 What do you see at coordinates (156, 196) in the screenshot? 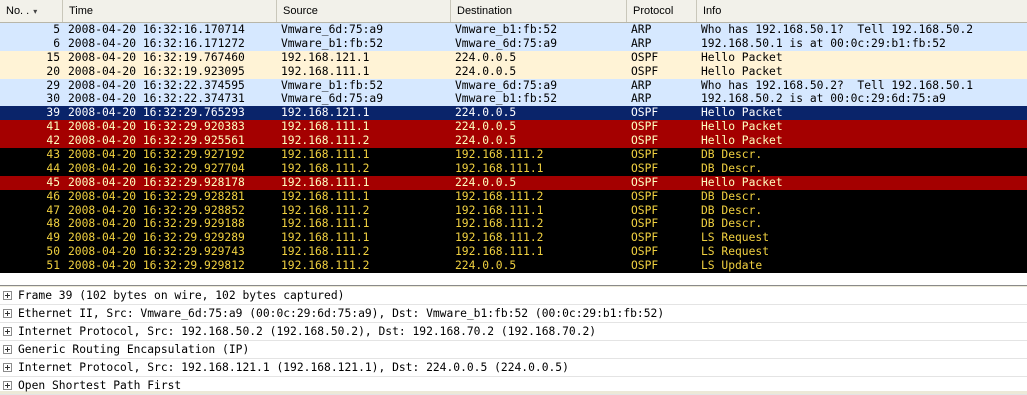
I see `cell-time: 2008-04-20 16:32:29.928281` at bounding box center [156, 196].